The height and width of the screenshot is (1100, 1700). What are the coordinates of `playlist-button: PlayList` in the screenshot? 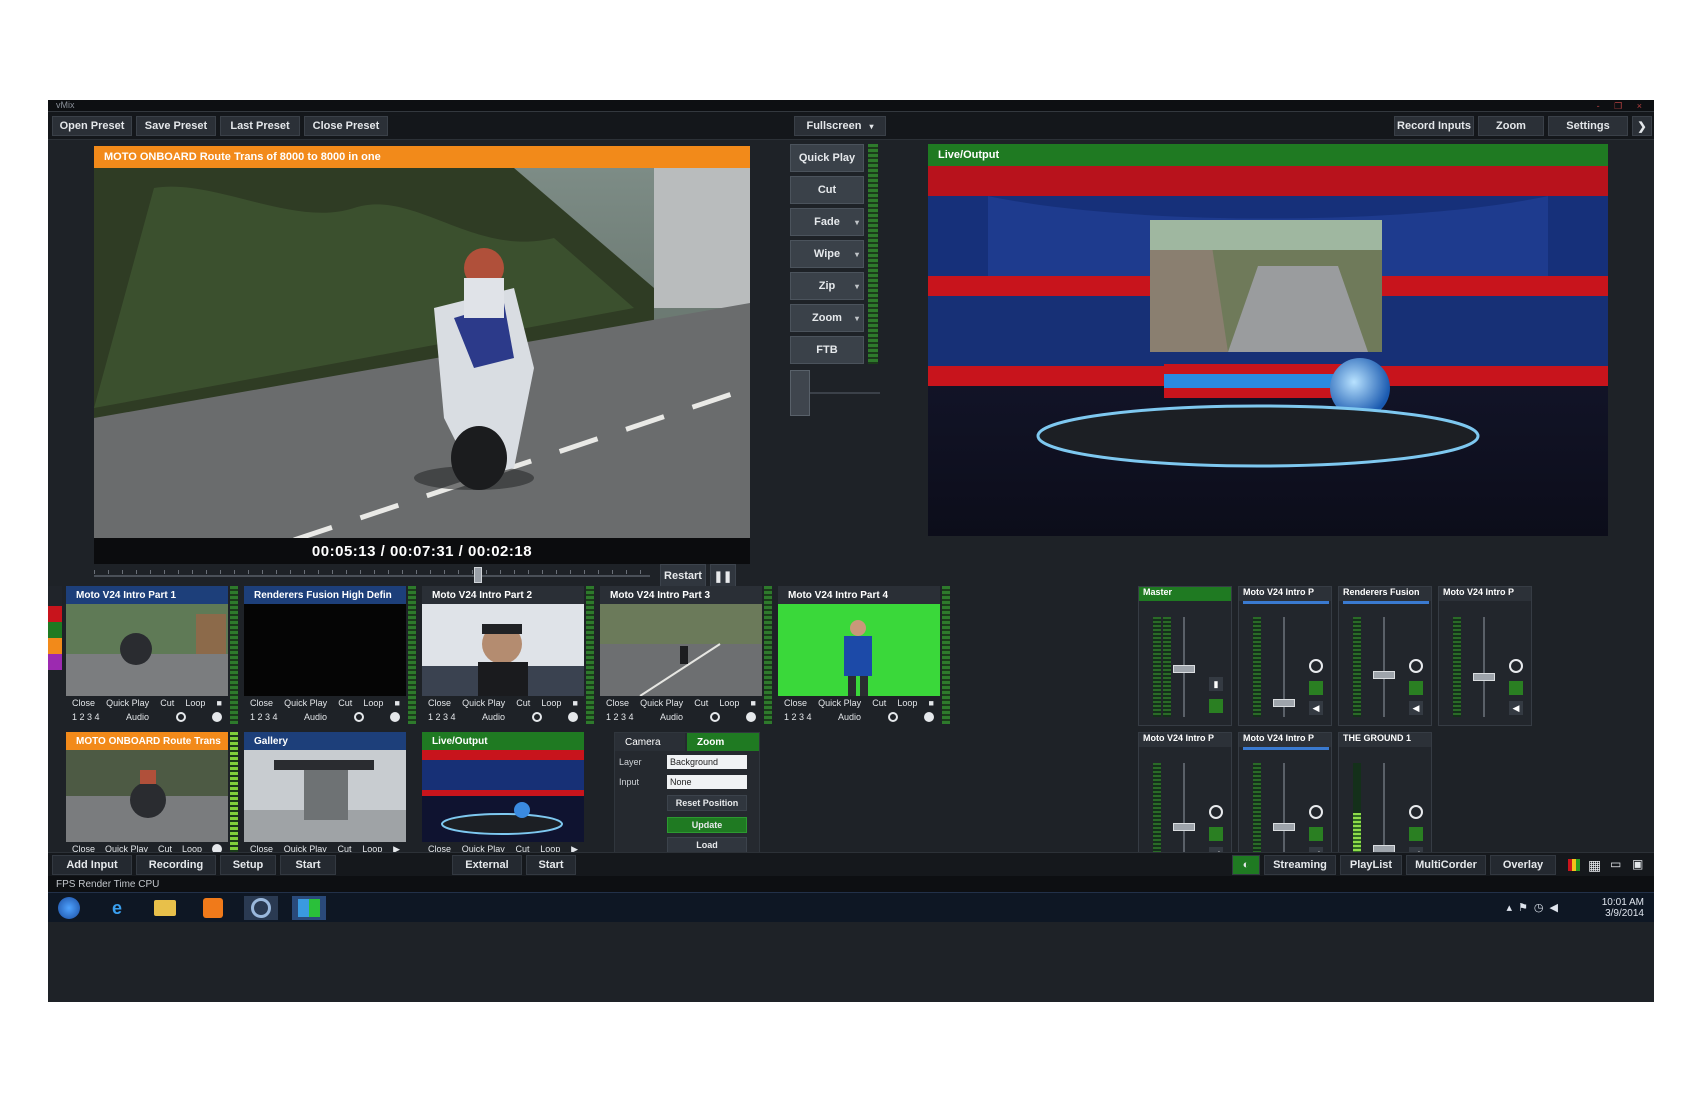 It's located at (1371, 865).